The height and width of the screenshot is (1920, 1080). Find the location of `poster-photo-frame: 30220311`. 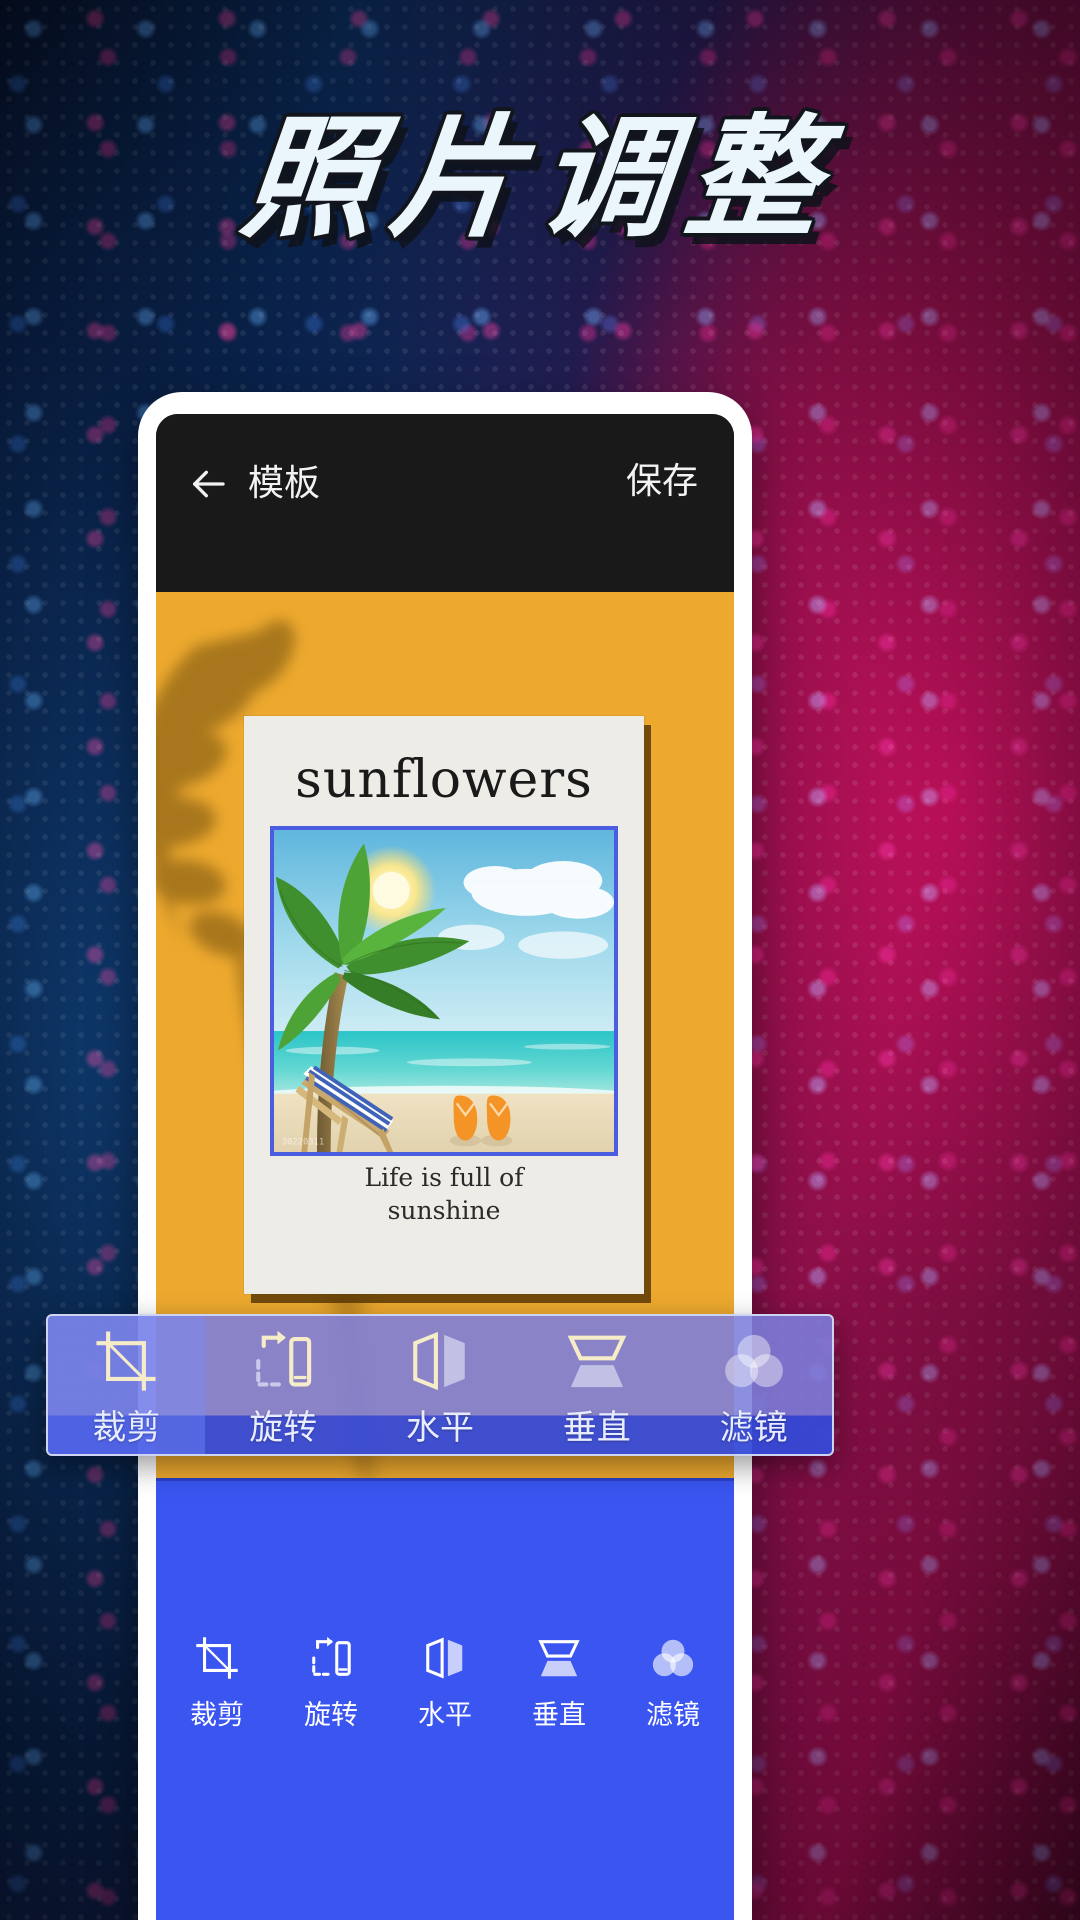

poster-photo-frame: 30220311 is located at coordinates (444, 991).